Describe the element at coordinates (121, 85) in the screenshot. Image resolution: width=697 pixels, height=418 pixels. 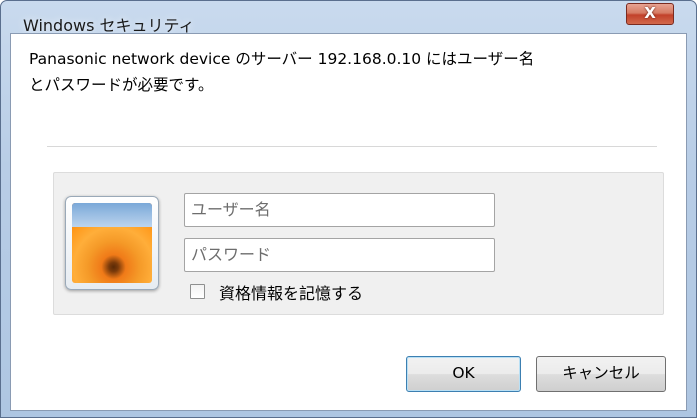
I see `prompt-message-line-2: とパスワードが必要です。` at that location.